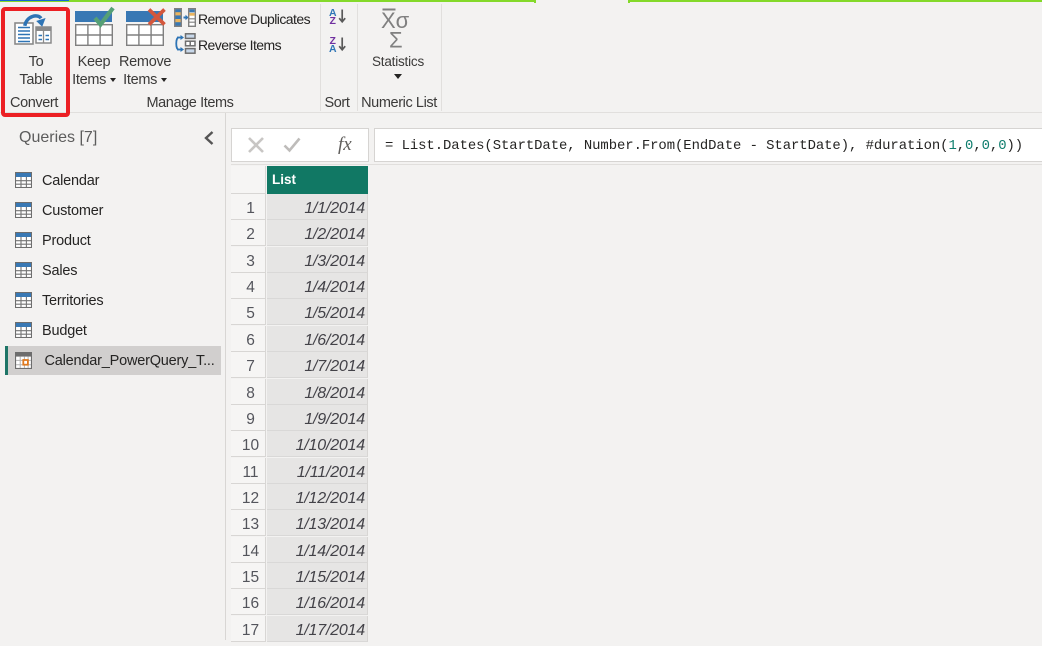  I want to click on svg-text: Σ, so click(396, 40).